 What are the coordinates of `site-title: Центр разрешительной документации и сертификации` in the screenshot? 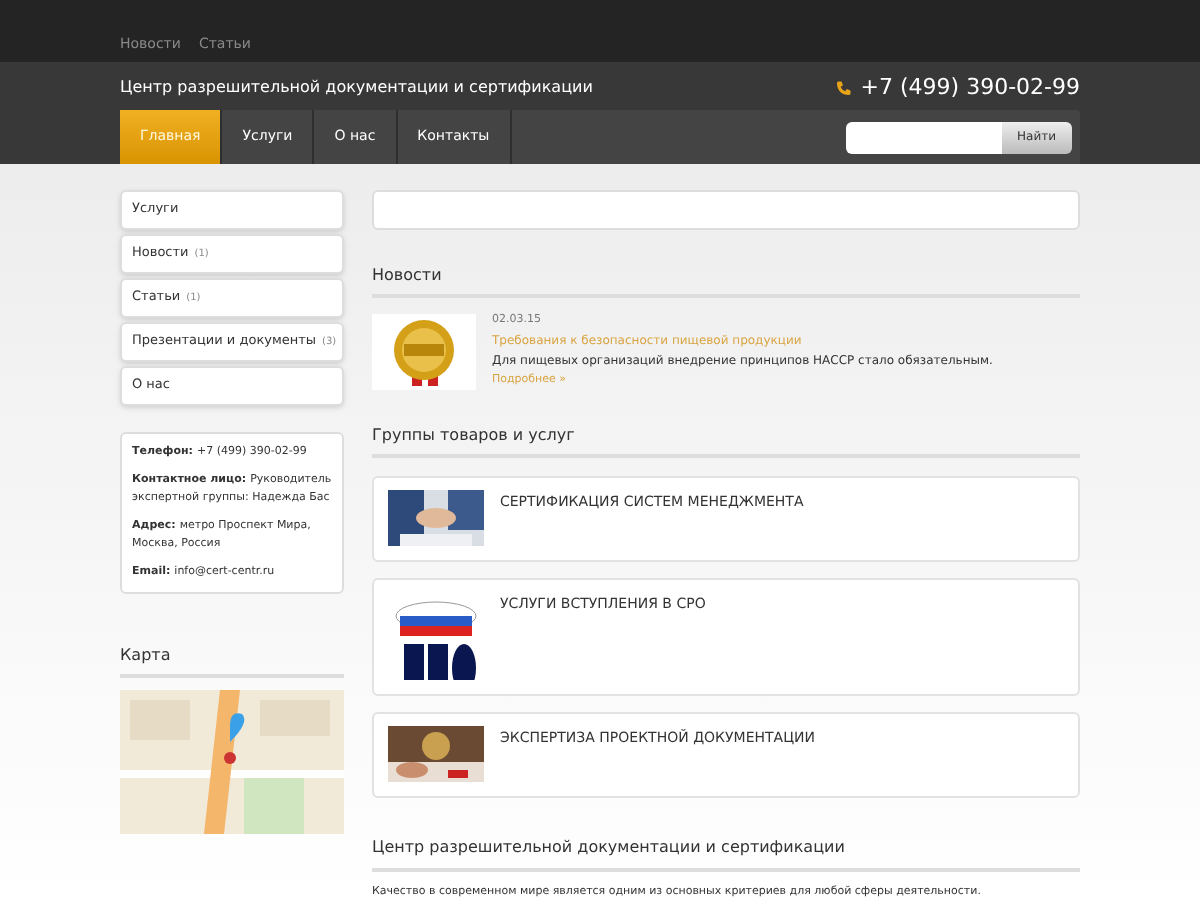 It's located at (356, 88).